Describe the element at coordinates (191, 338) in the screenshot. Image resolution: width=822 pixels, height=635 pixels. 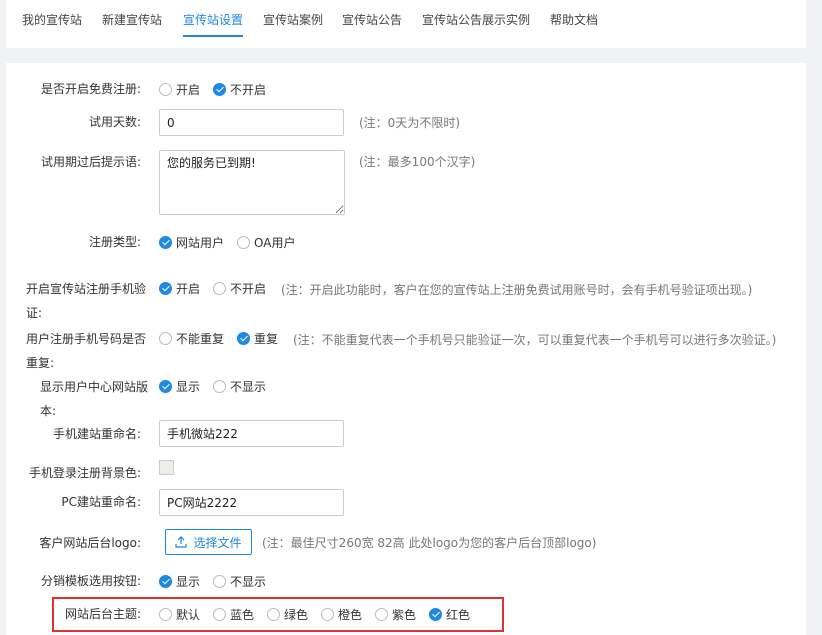
I see `phone-repeat-no-radio: 不能重复` at that location.